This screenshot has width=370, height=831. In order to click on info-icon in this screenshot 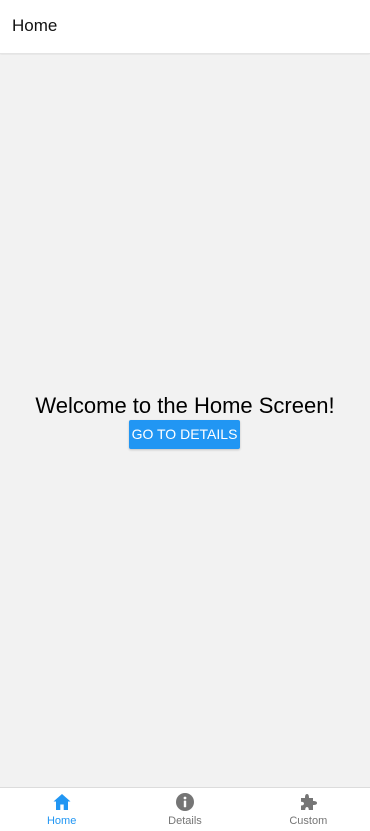, I will do `click(185, 802)`.